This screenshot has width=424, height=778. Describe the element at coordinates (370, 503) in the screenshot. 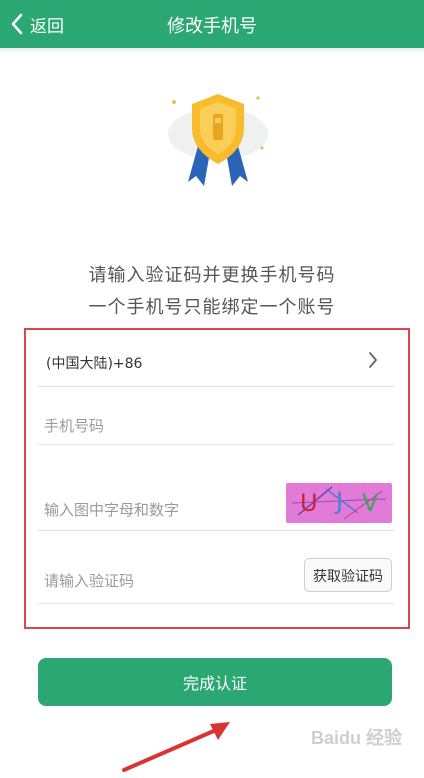

I see `captcha-char: V` at that location.